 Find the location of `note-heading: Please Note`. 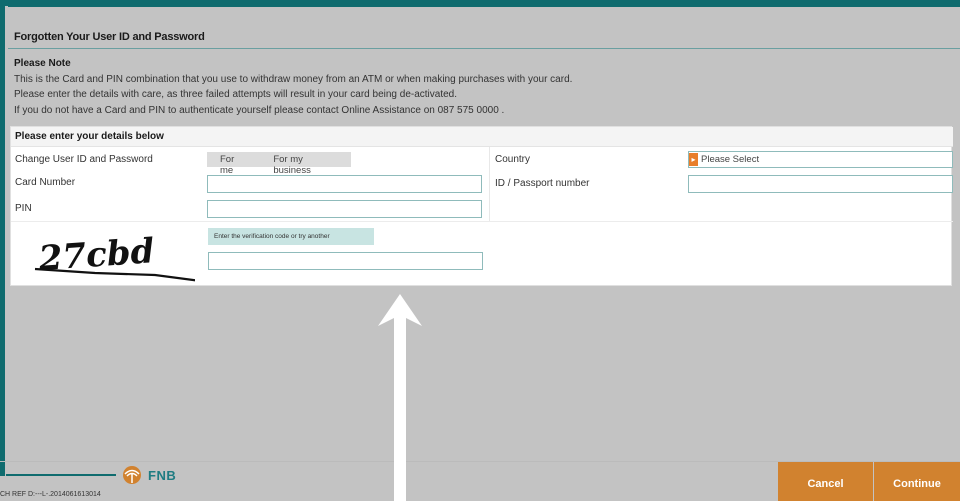

note-heading: Please Note is located at coordinates (42, 63).